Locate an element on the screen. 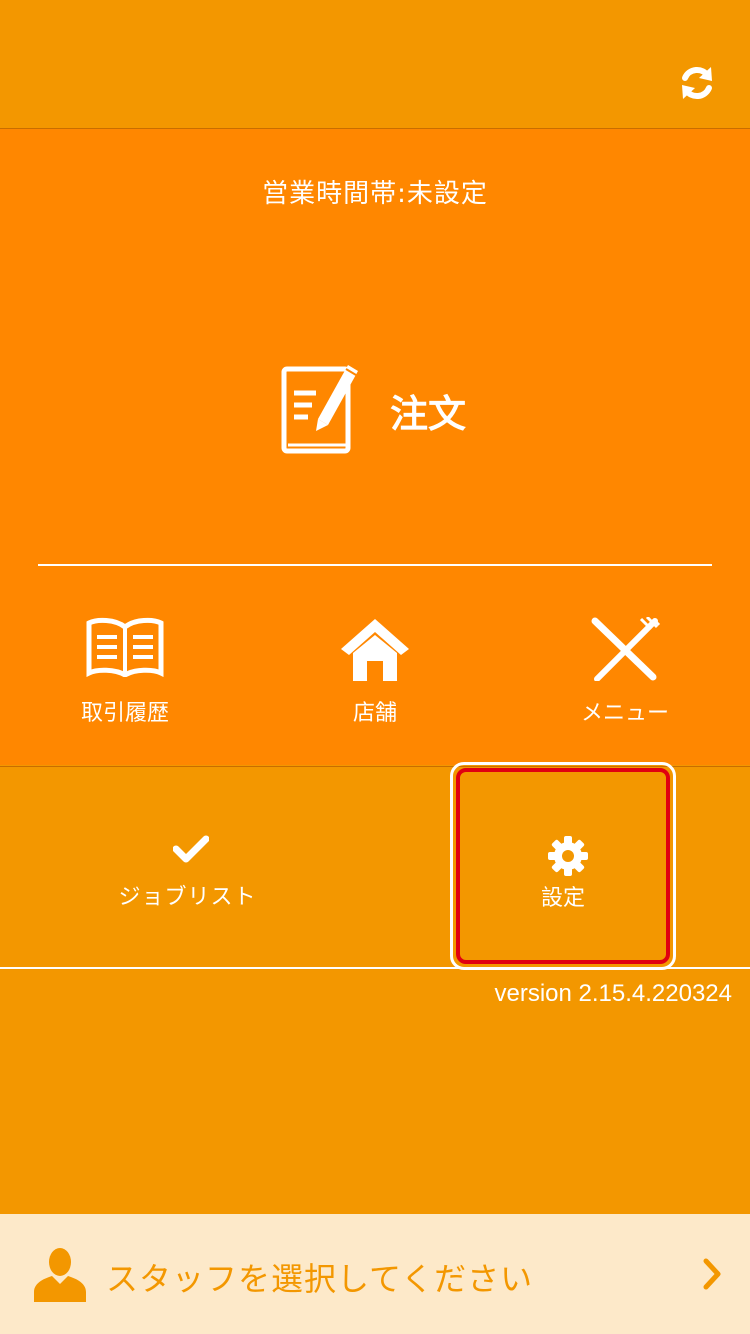 The width and height of the screenshot is (750, 1334). store-label: 店舗 is located at coordinates (374, 713).